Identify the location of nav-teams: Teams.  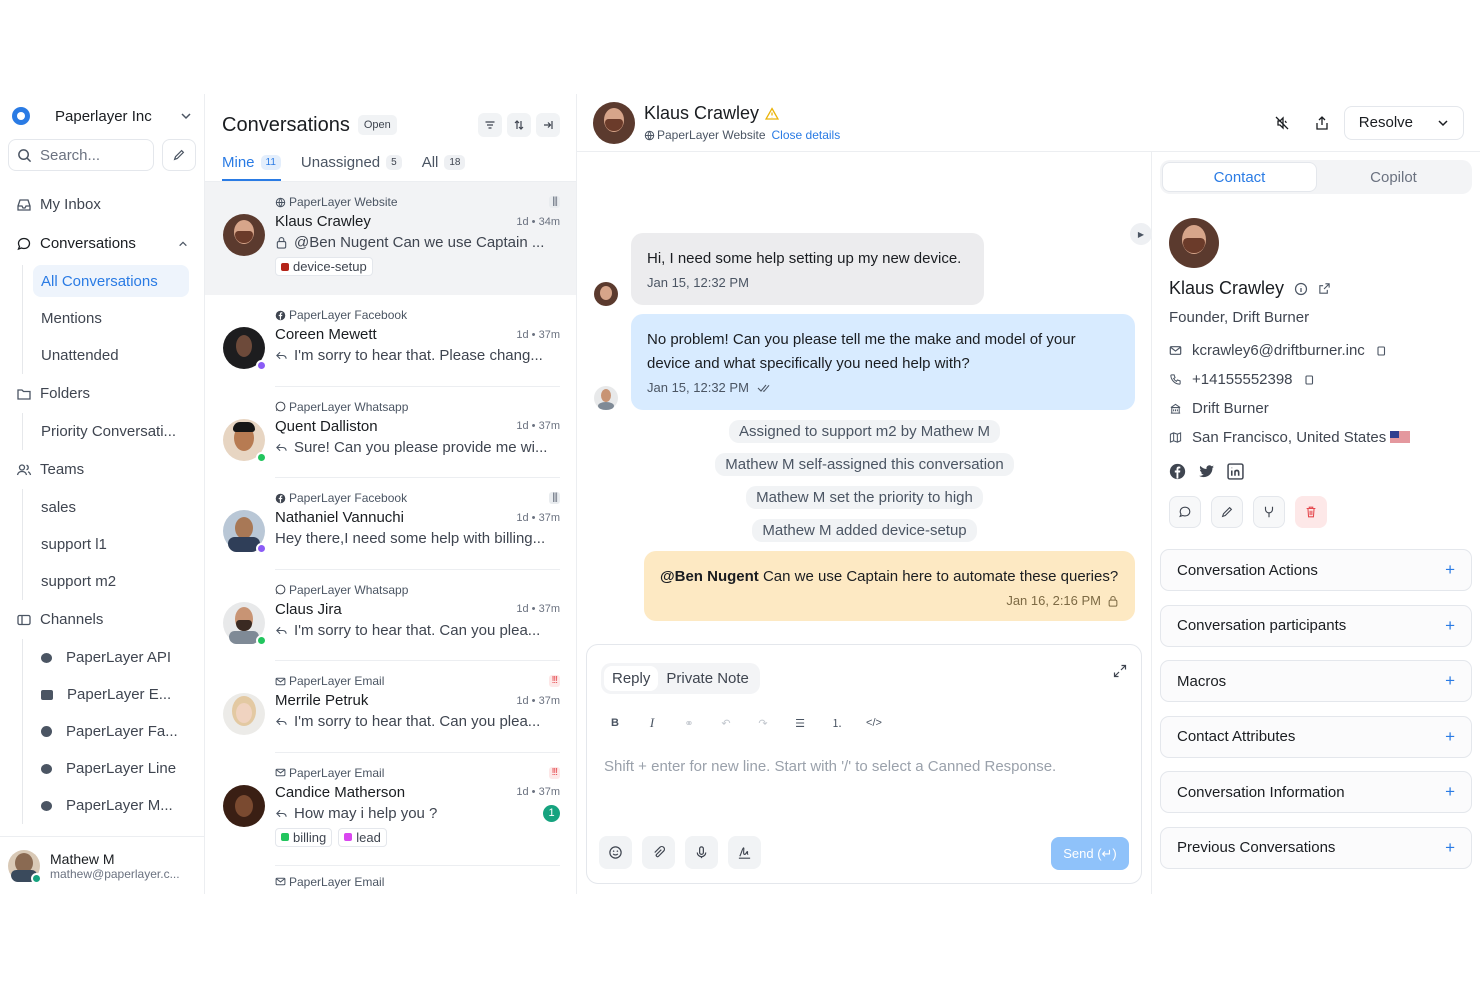
(102, 469).